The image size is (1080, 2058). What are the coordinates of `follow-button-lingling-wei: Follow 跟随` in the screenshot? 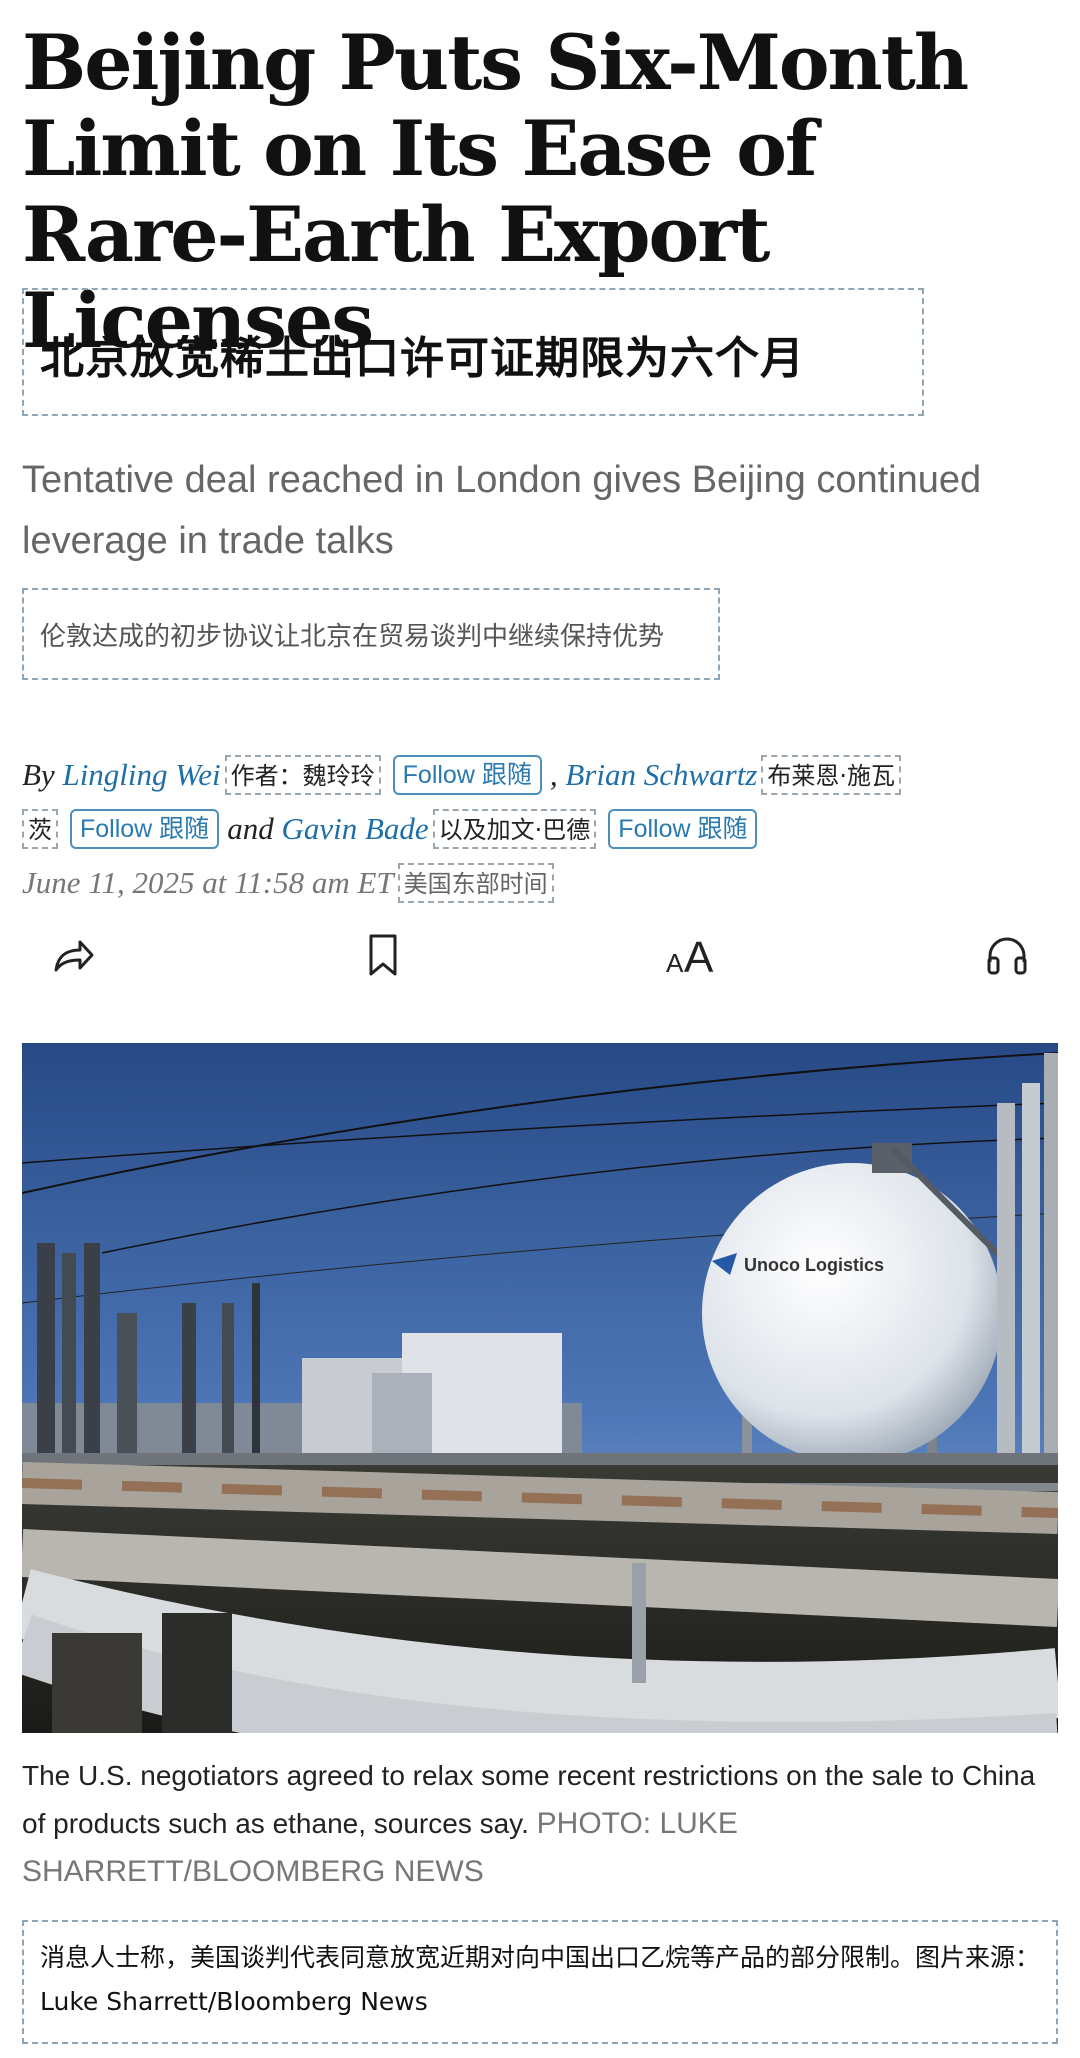 It's located at (467, 775).